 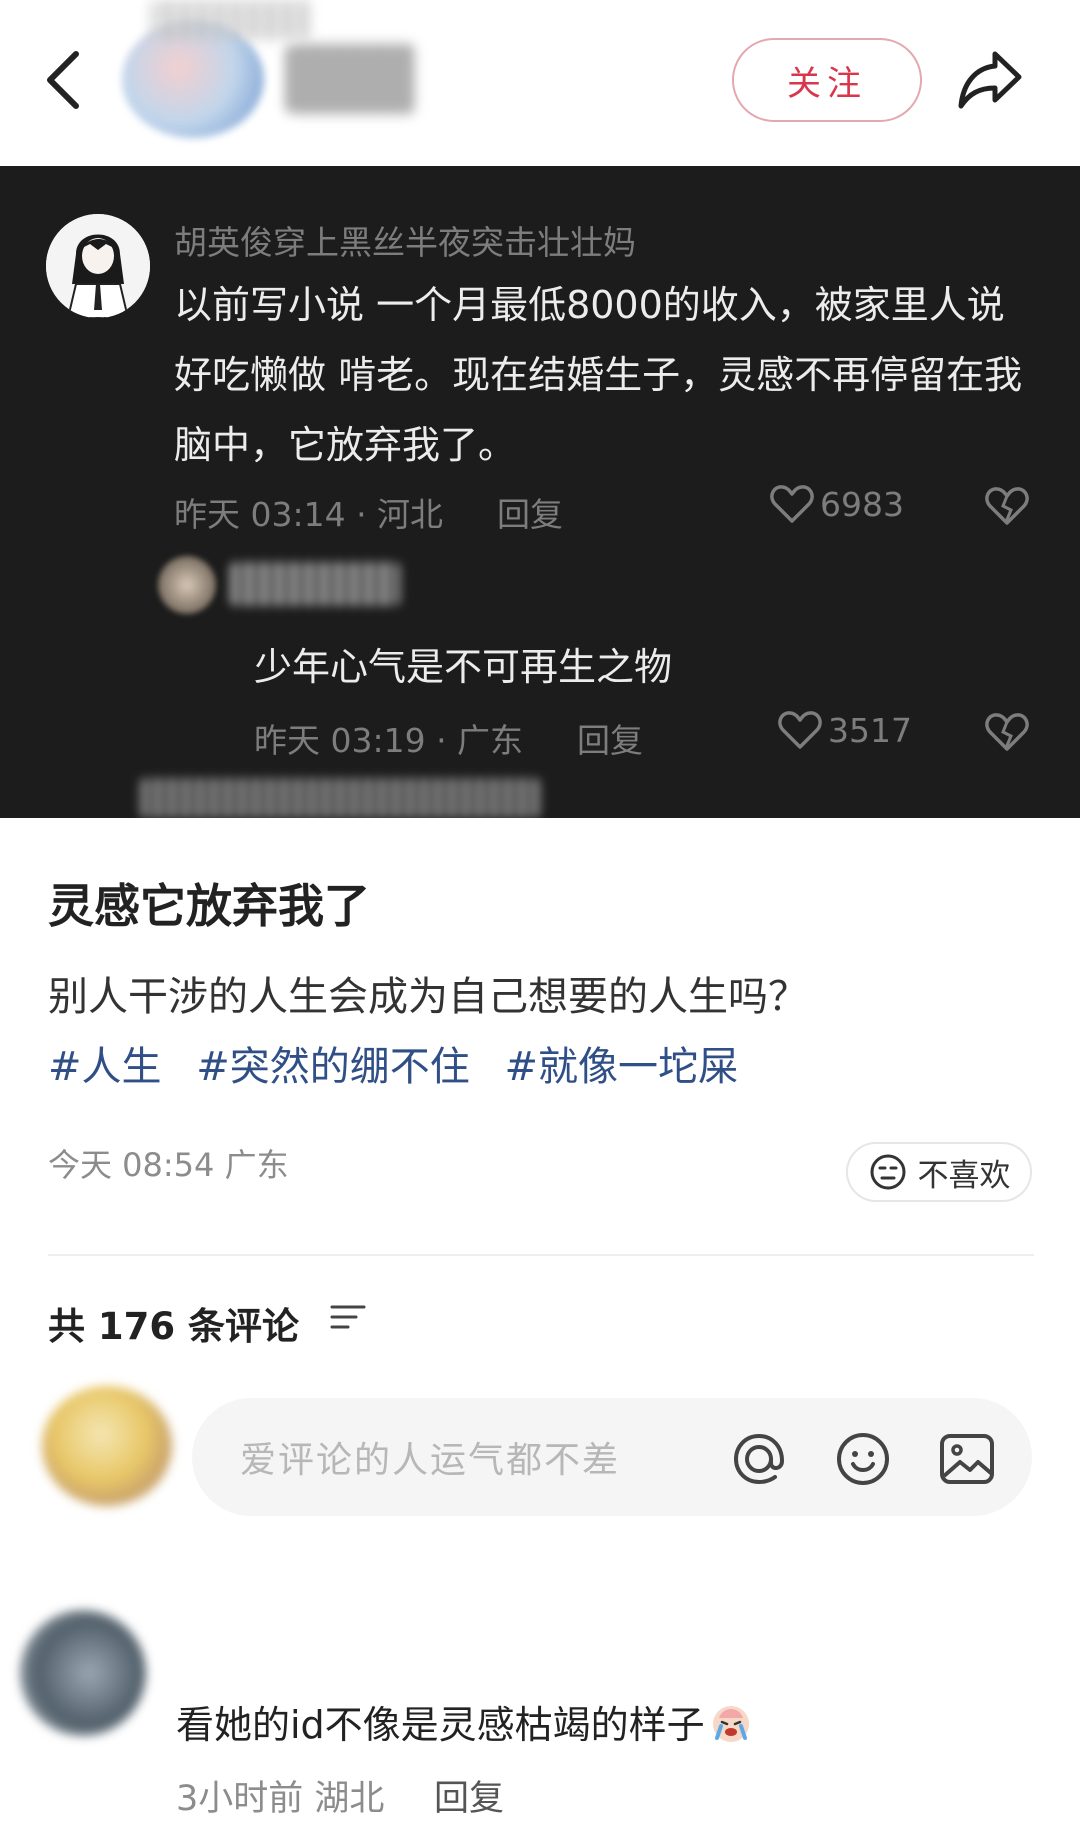 I want to click on reply-name-blurred, so click(x=315, y=584).